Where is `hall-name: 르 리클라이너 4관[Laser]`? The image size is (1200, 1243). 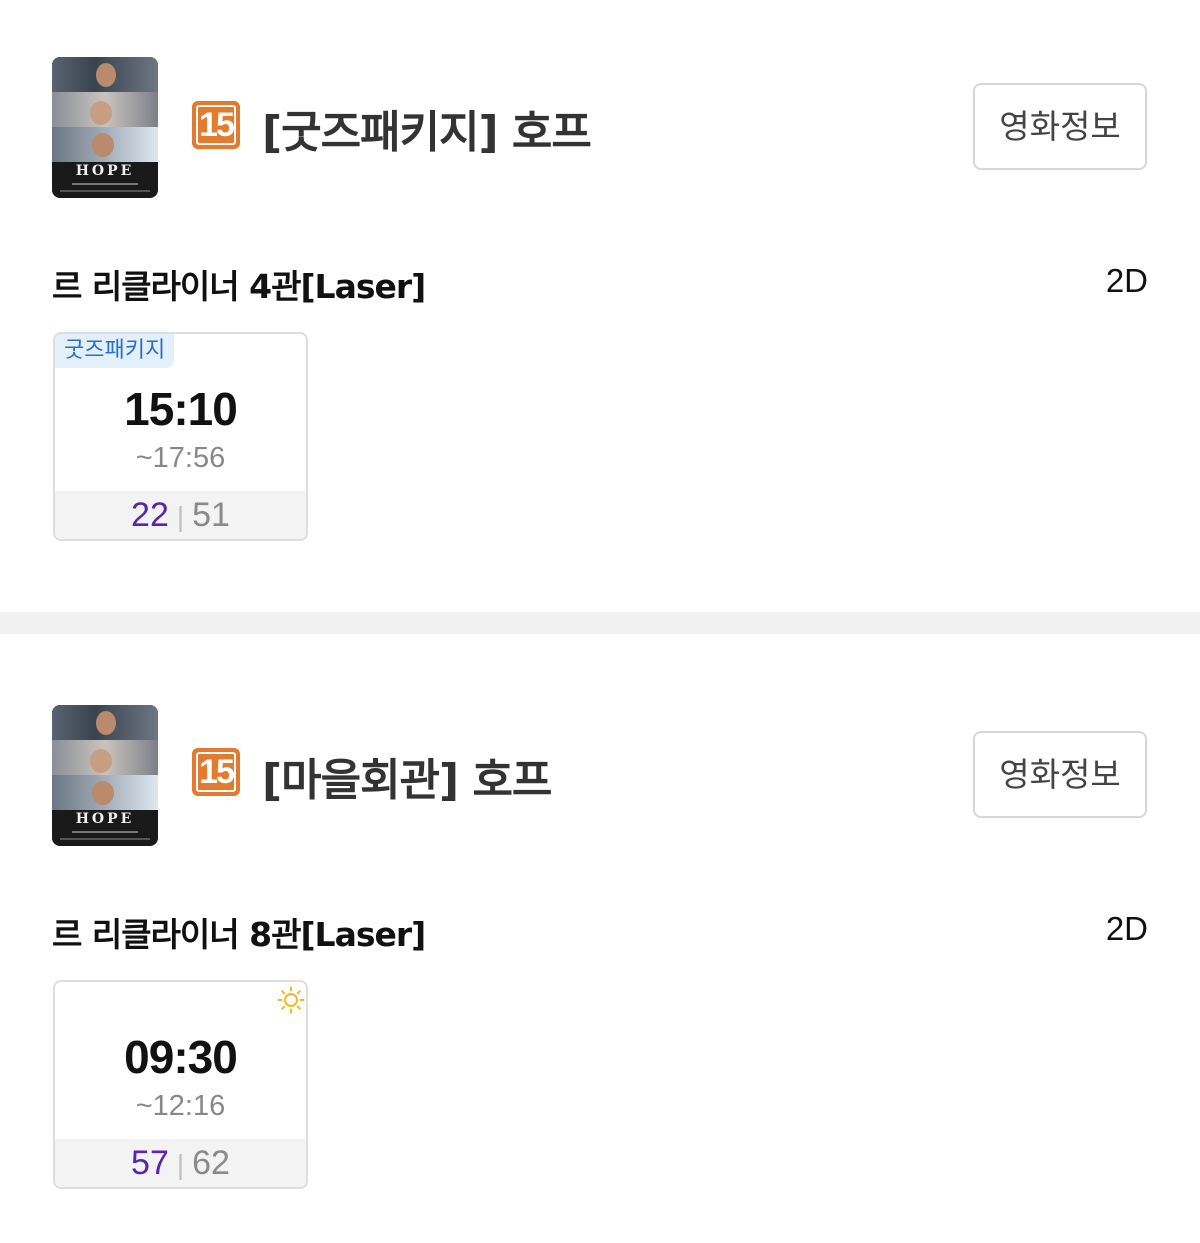 hall-name: 르 리클라이너 4관[Laser] is located at coordinates (239, 286).